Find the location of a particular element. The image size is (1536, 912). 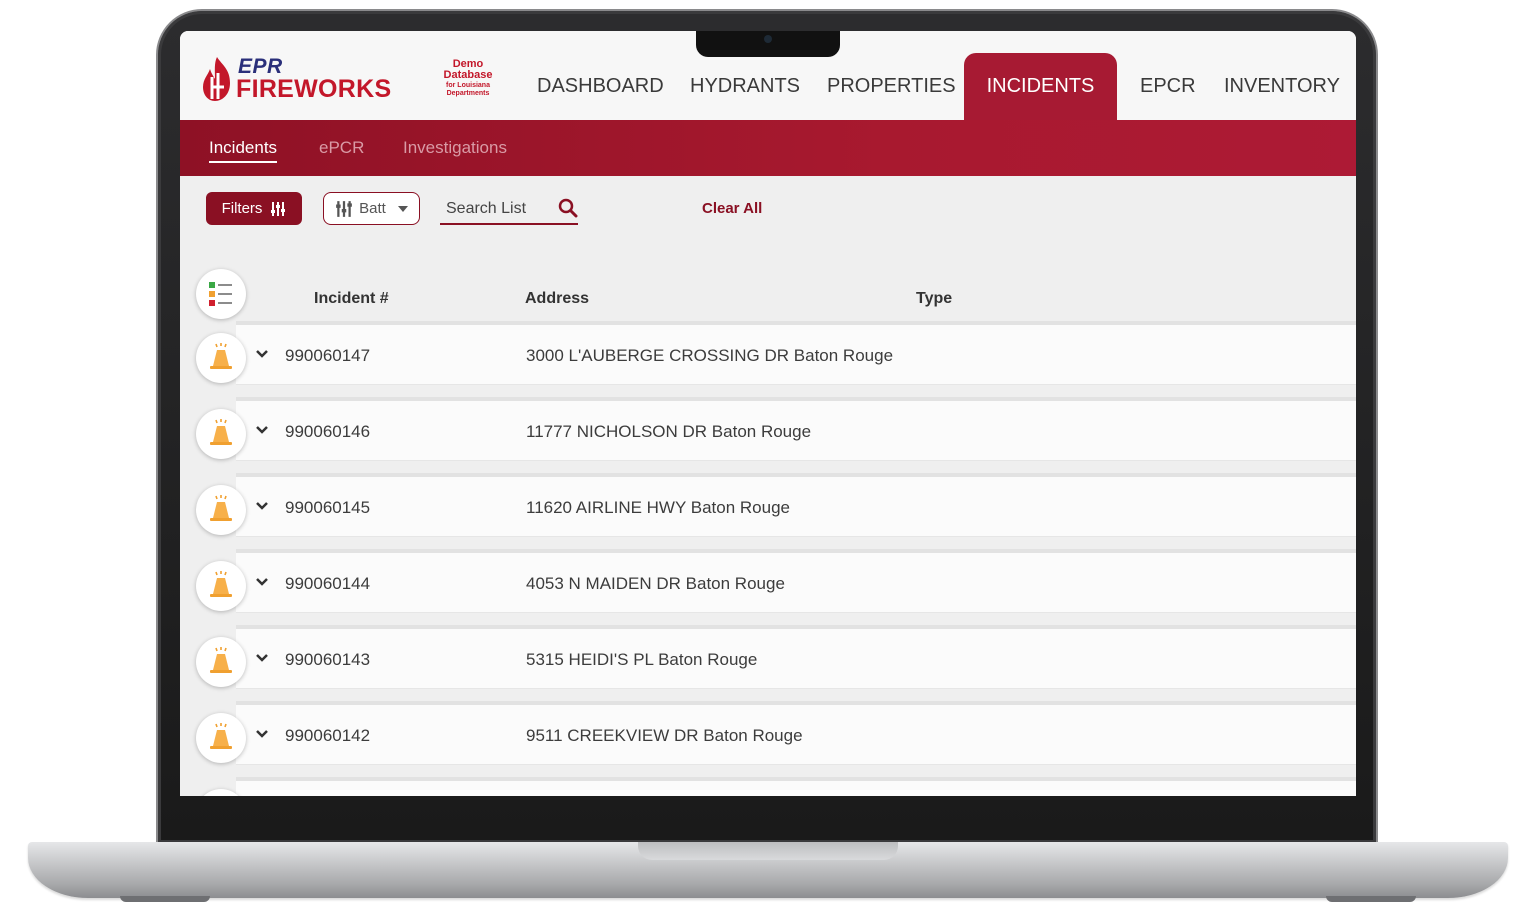

list-legend-icon is located at coordinates (220, 294).